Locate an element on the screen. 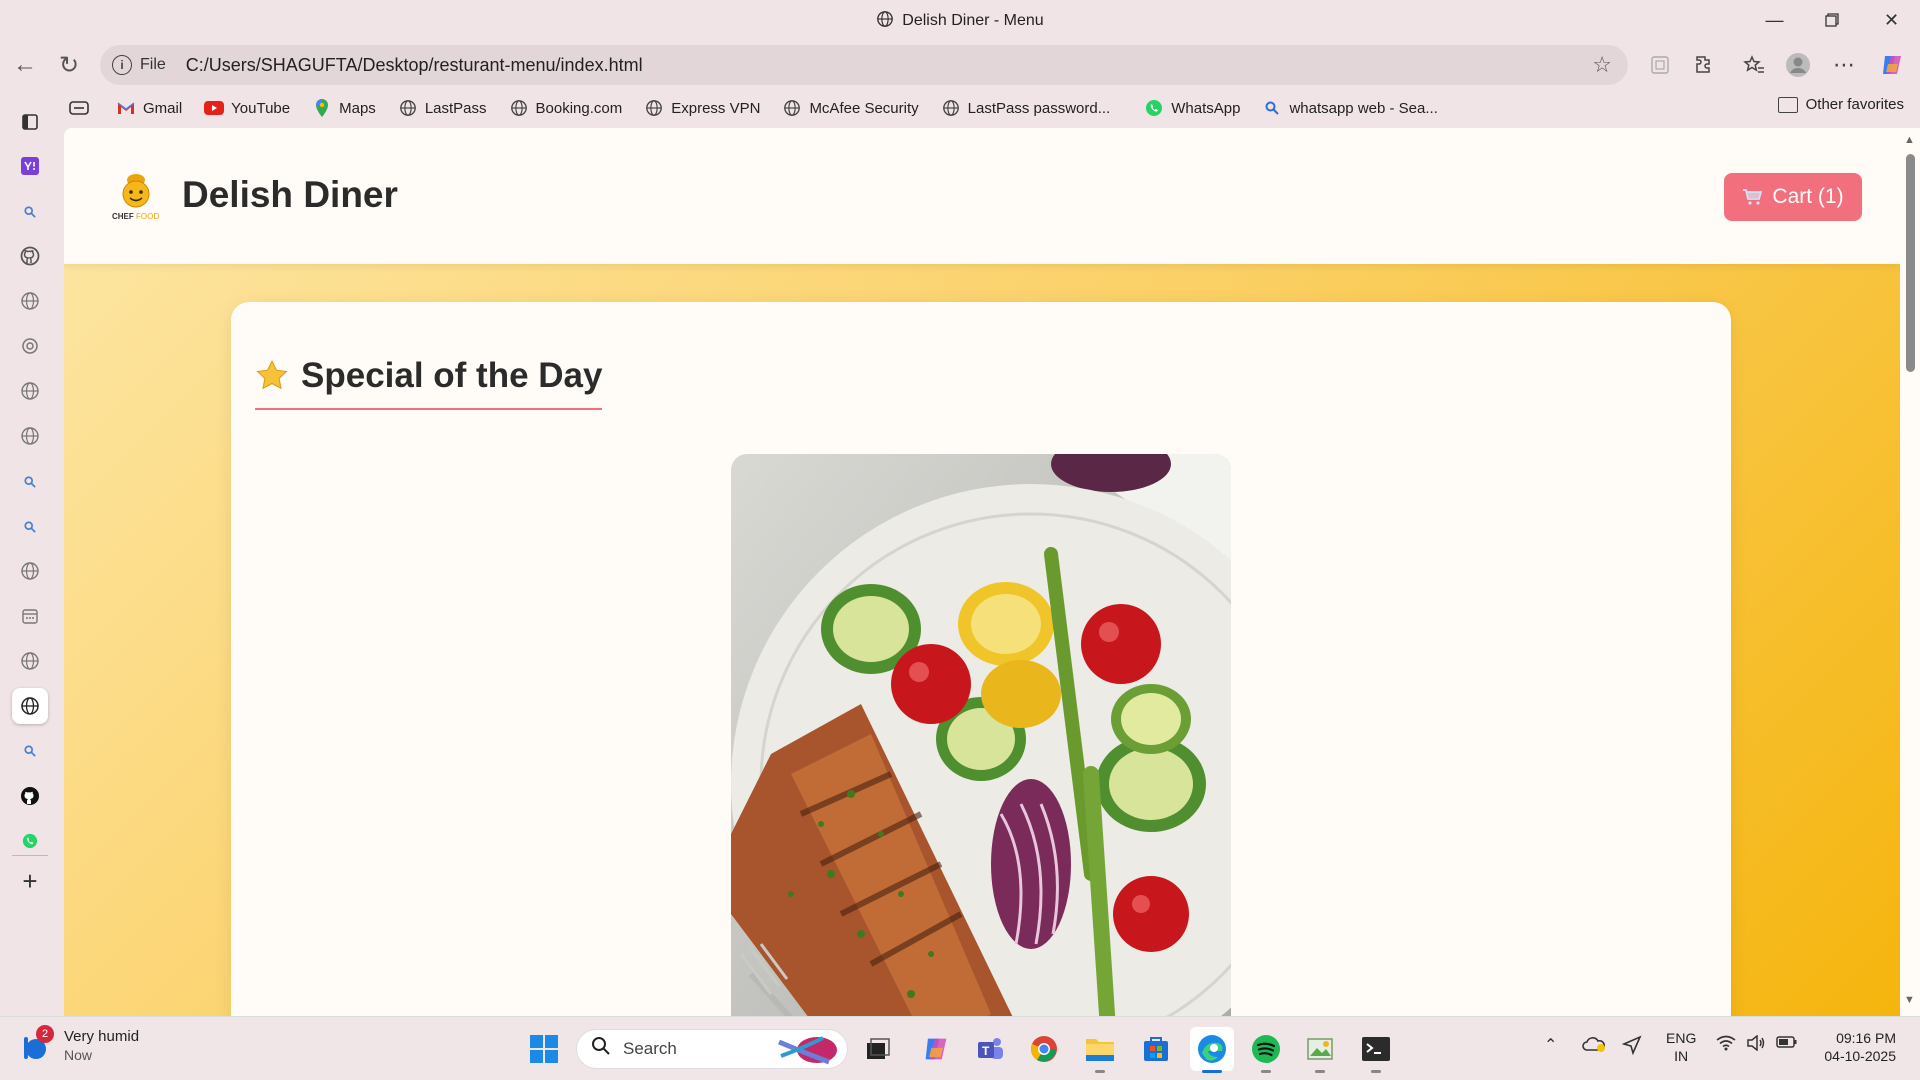 The width and height of the screenshot is (1920, 1080). battery-icon is located at coordinates (1787, 1044).